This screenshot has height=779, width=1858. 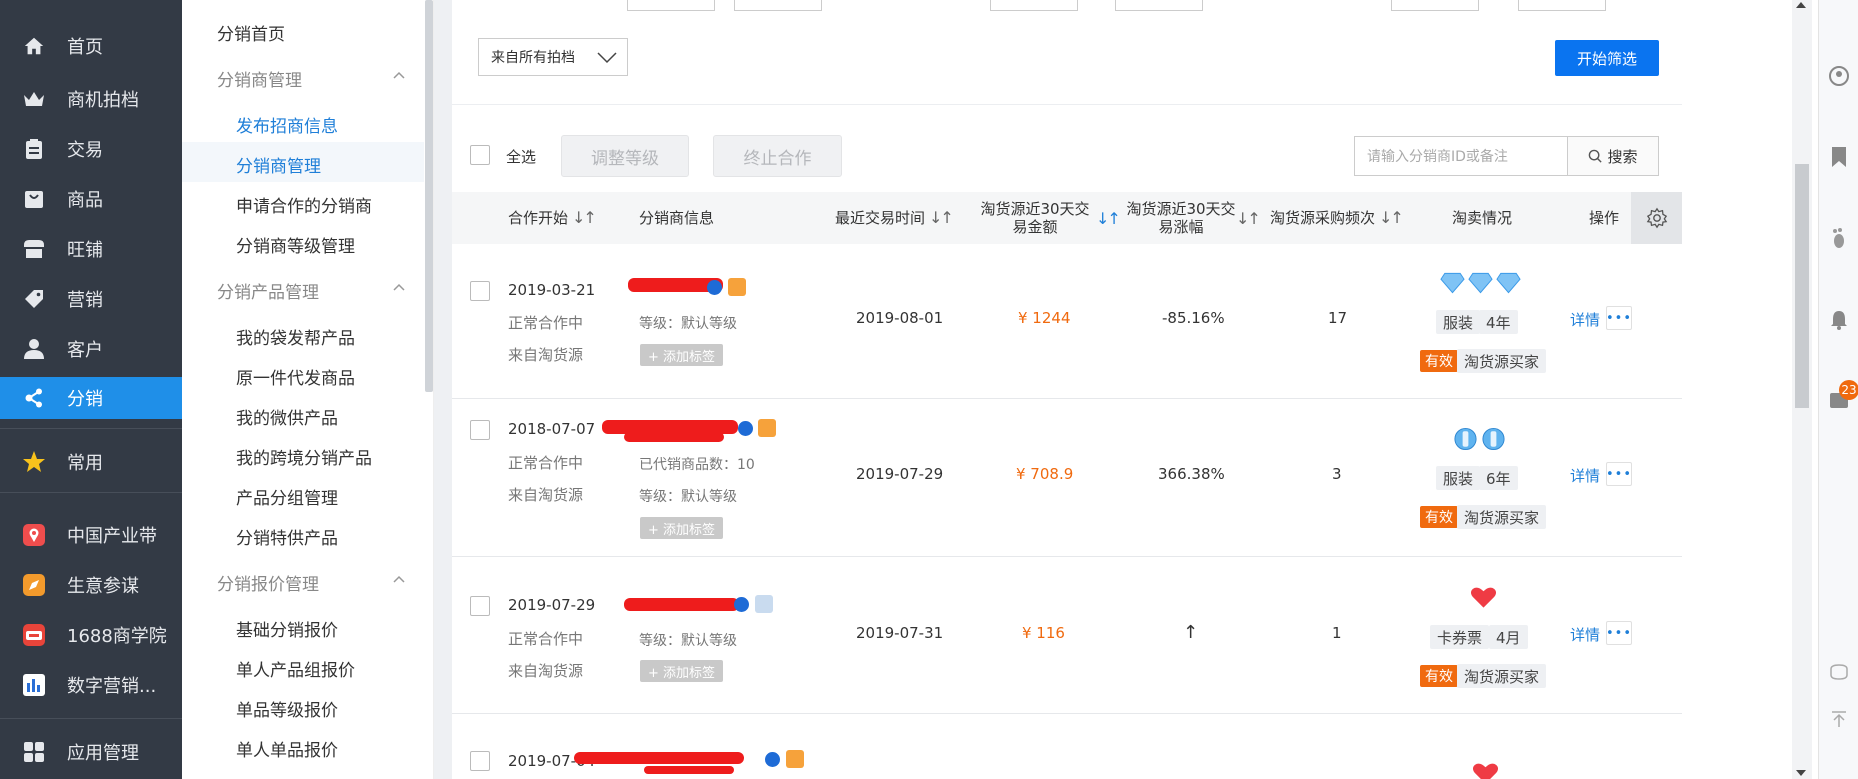 What do you see at coordinates (1044, 318) in the screenshot?
I see `amount-30d: ¥ 1244` at bounding box center [1044, 318].